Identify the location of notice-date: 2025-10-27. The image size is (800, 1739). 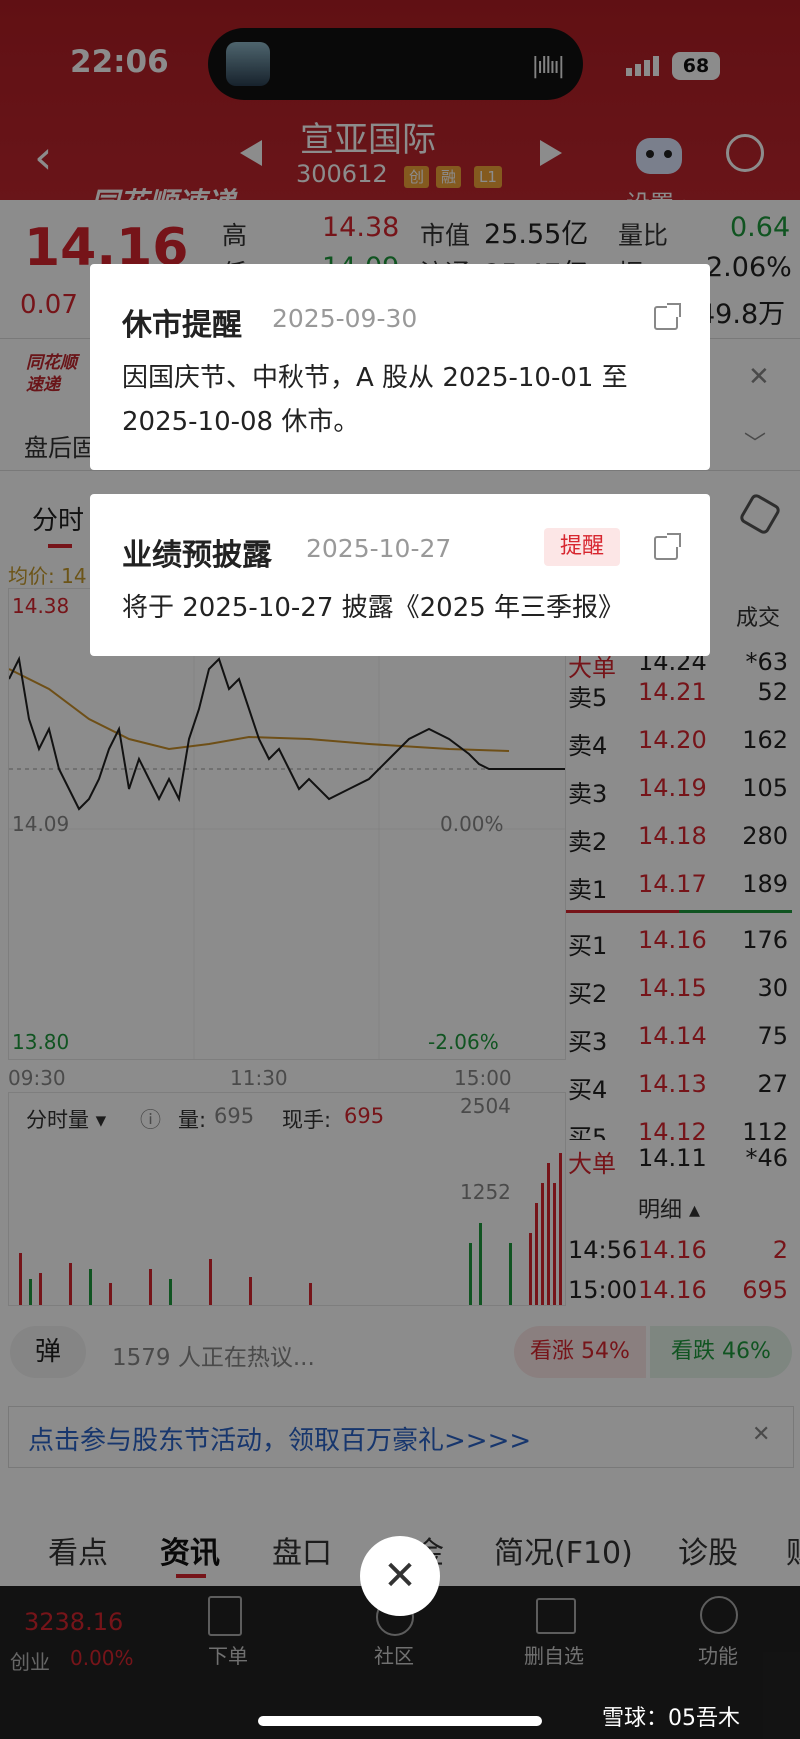
(379, 548).